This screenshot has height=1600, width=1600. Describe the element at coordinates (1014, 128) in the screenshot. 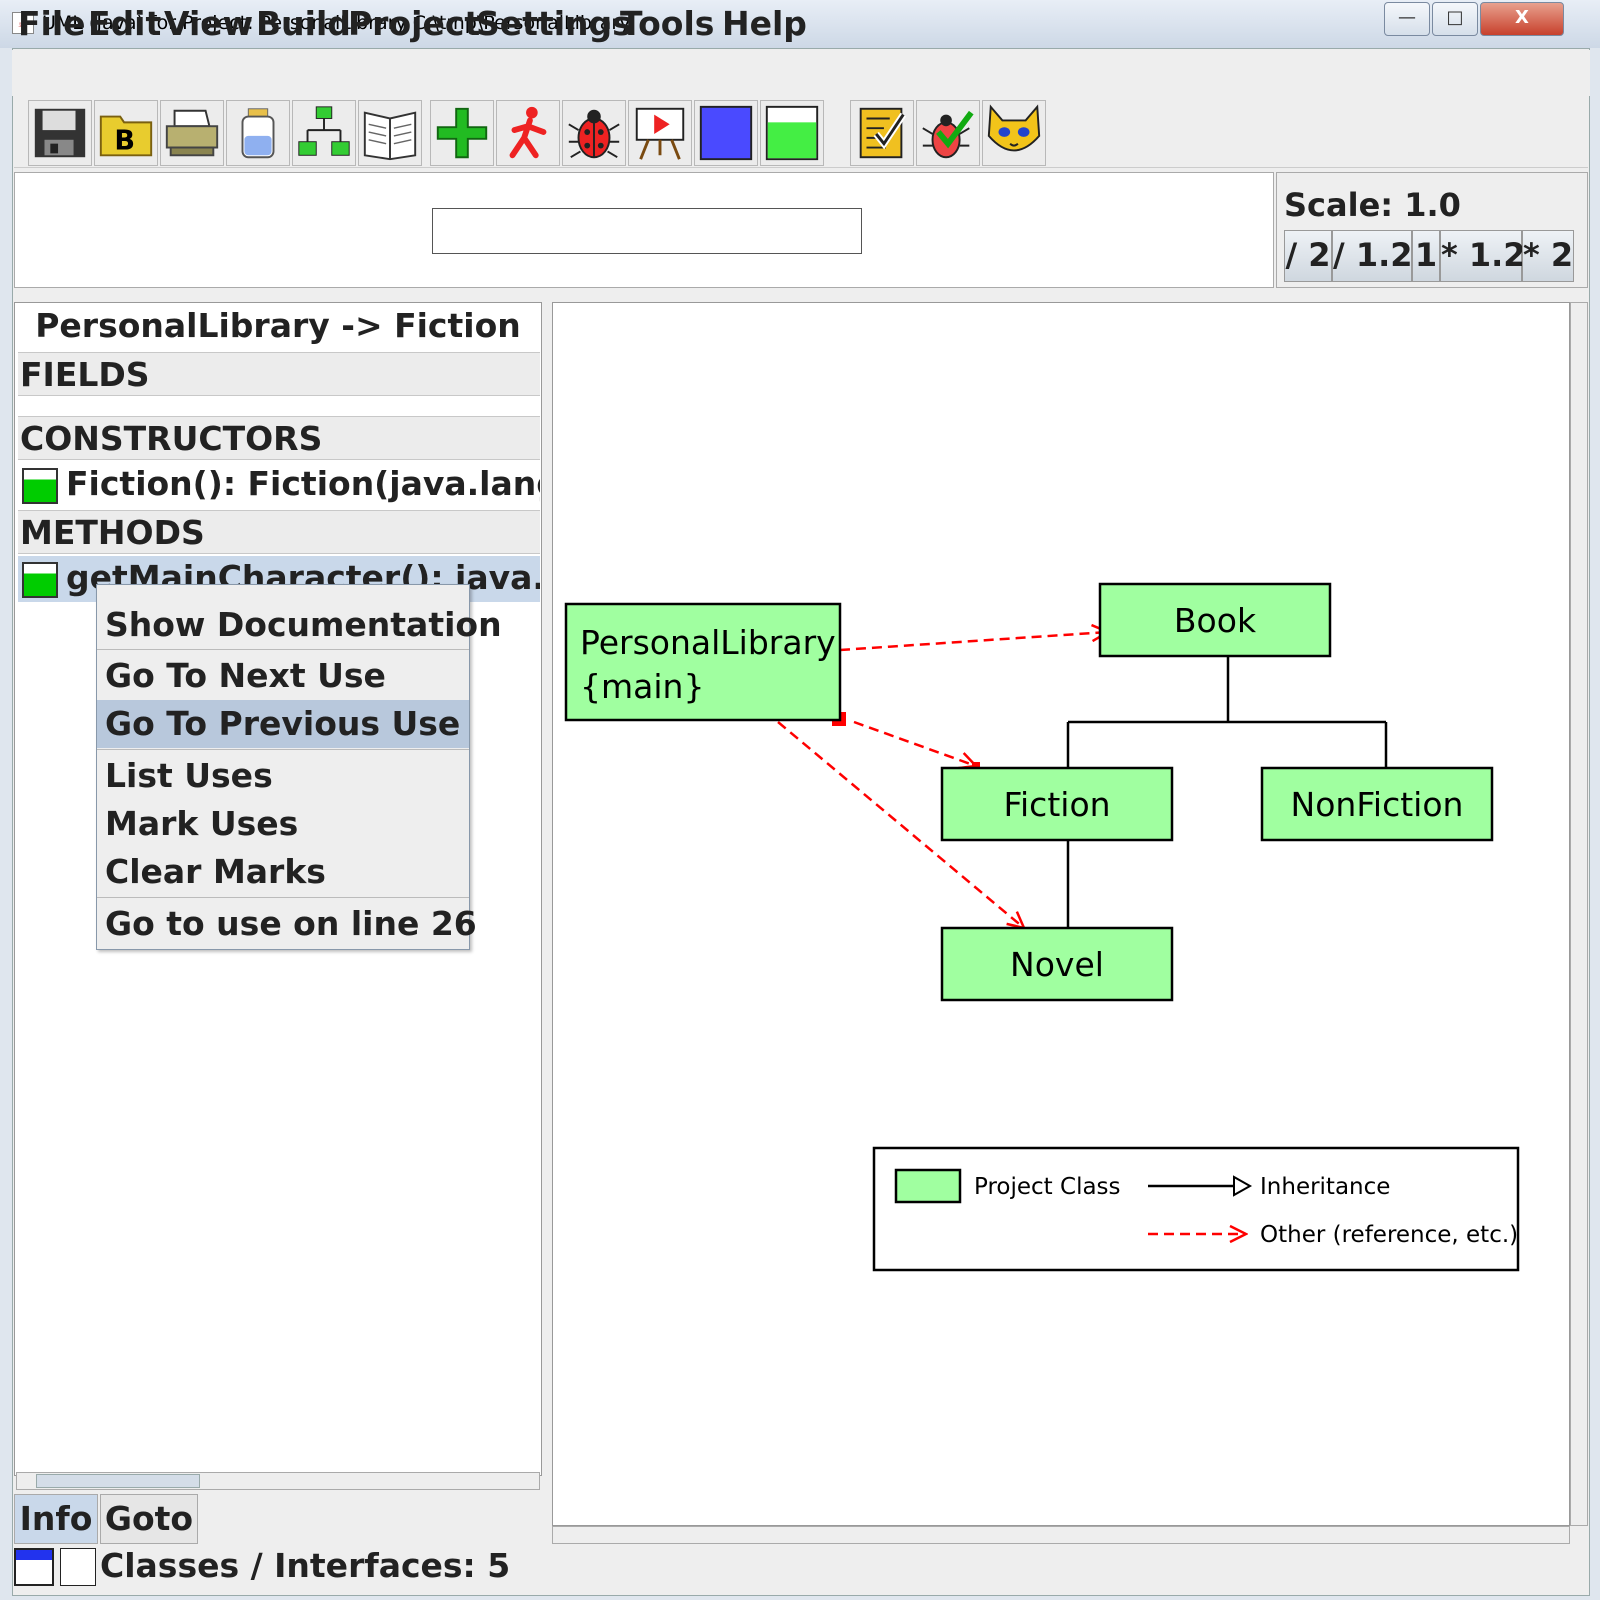

I see `cat-icon` at that location.